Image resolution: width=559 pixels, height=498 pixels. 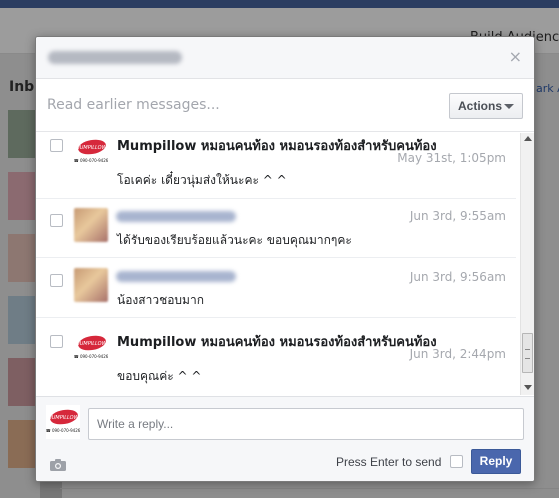 What do you see at coordinates (528, 138) in the screenshot?
I see `scroll-up-arrow-icon` at bounding box center [528, 138].